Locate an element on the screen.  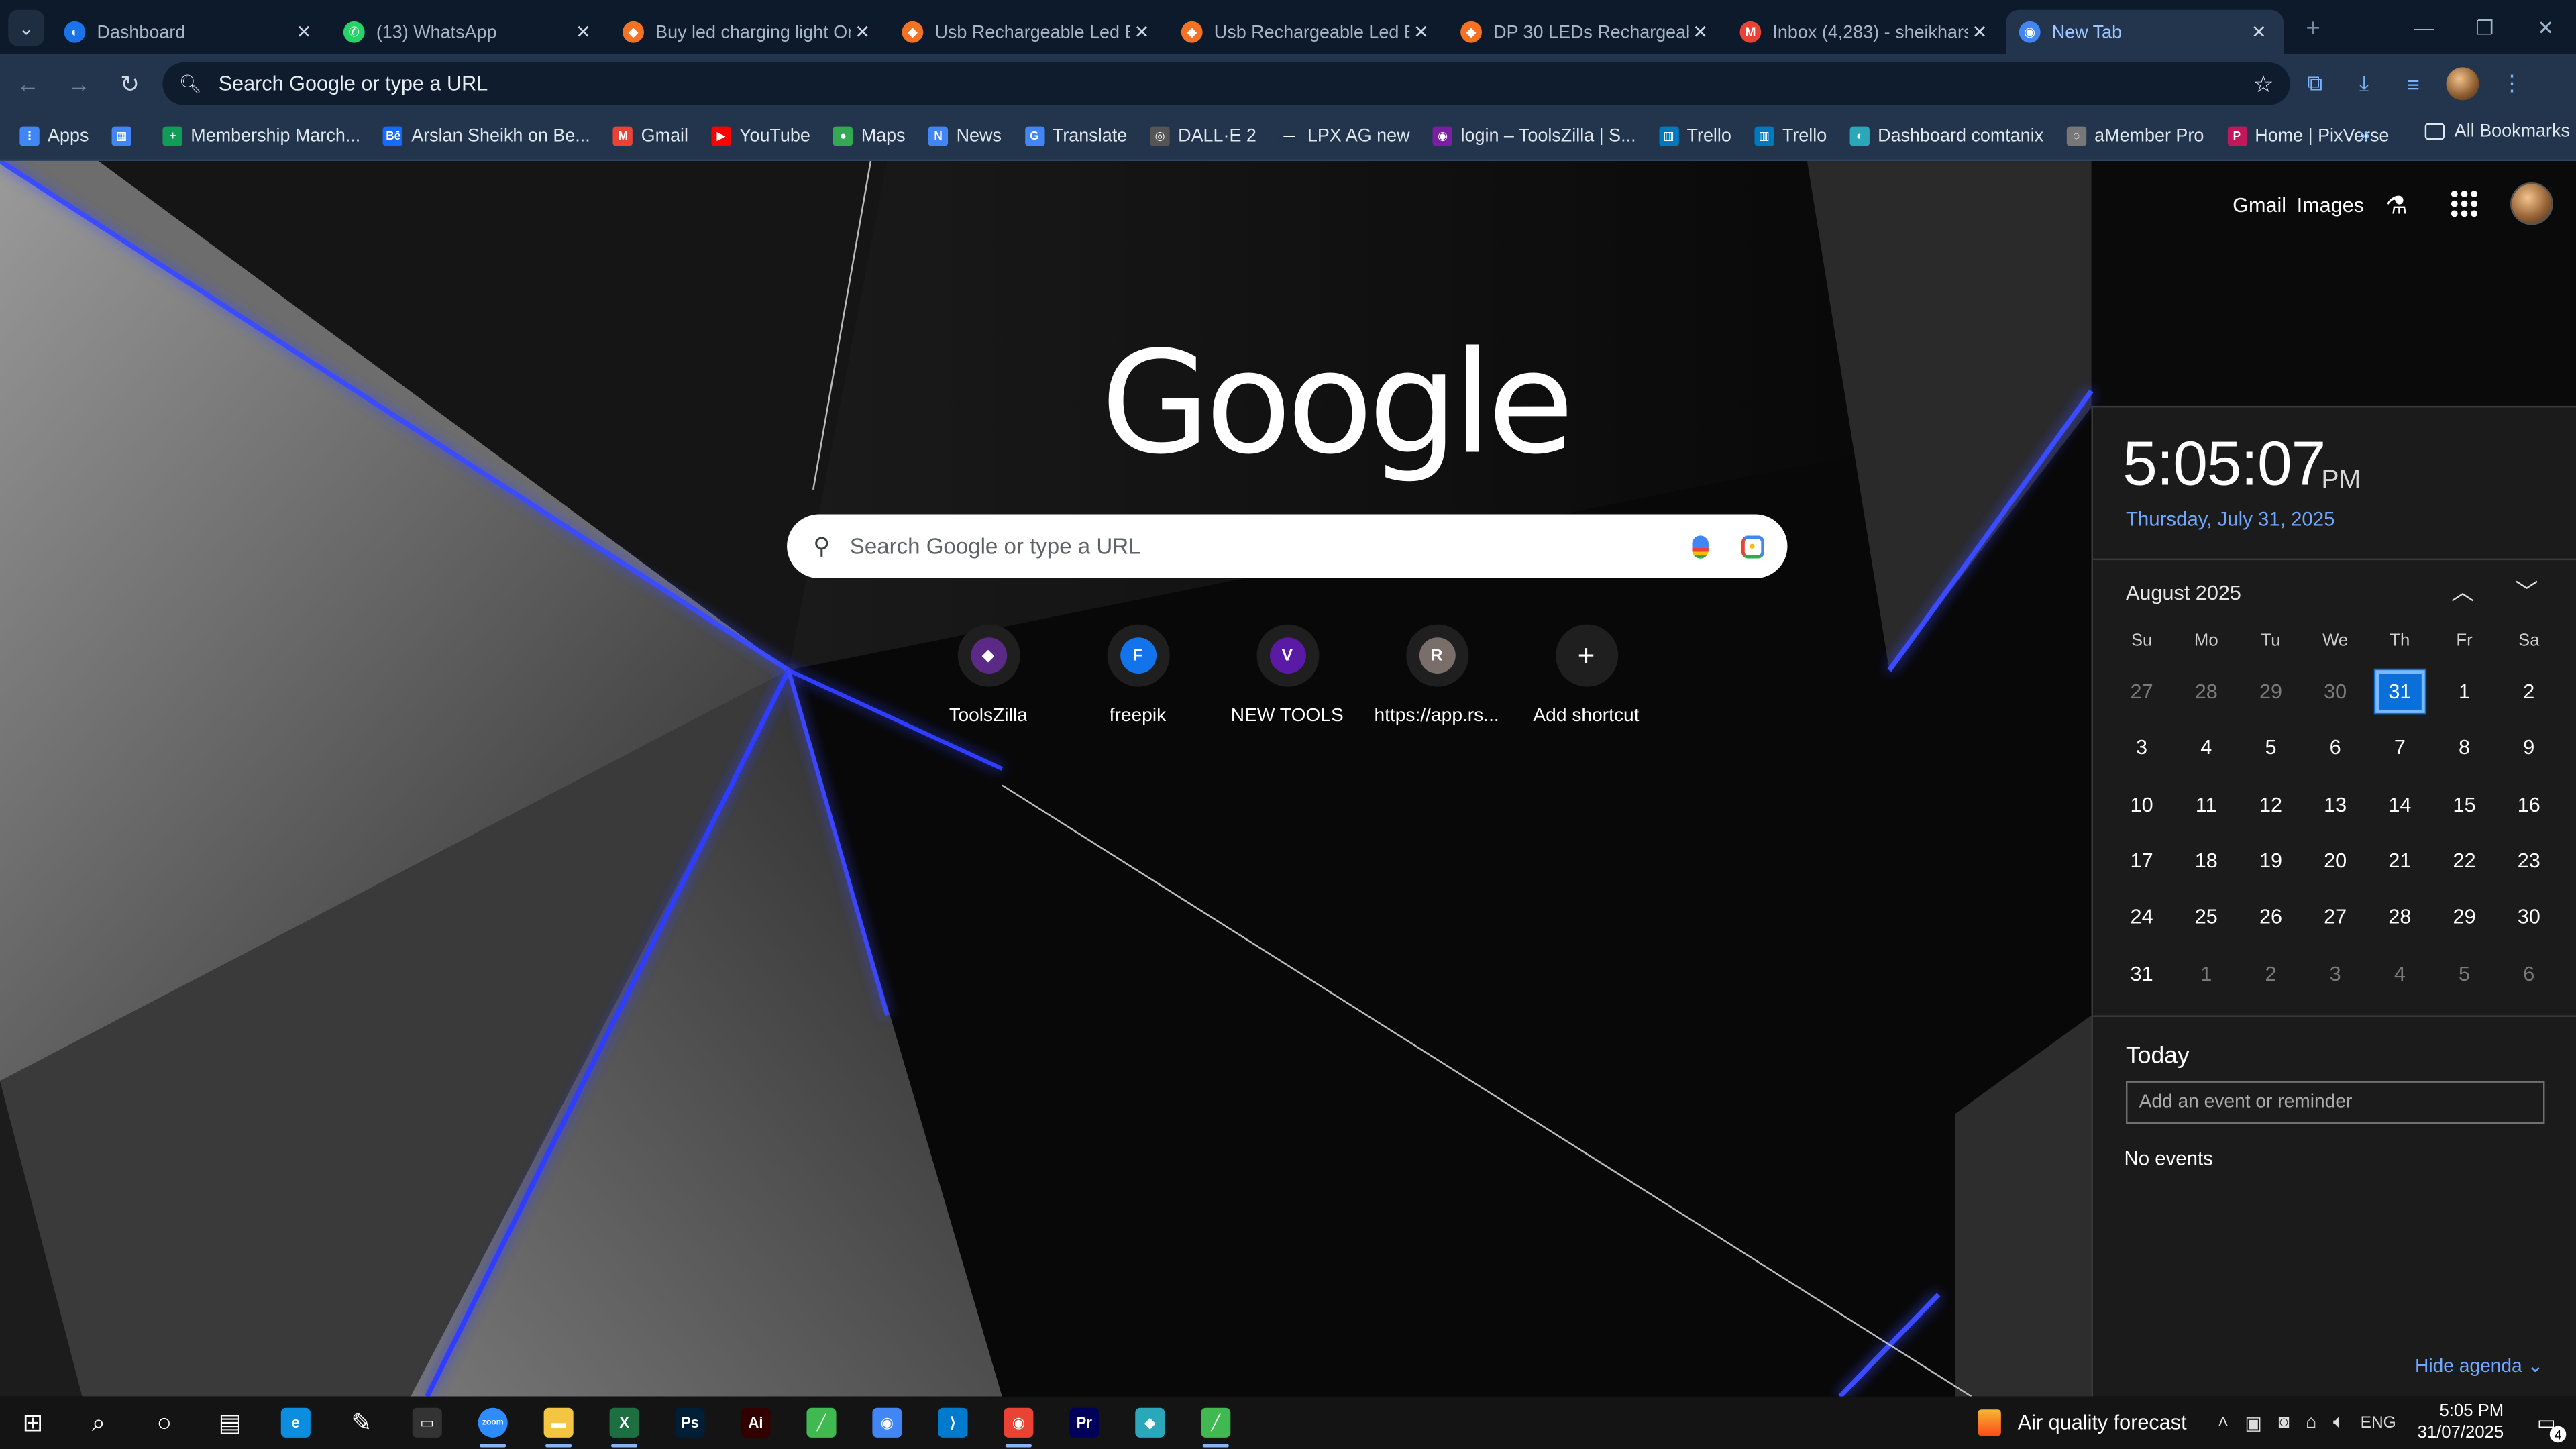
air-quality-widget: Air quality forecast is located at coordinates (2082, 1422).